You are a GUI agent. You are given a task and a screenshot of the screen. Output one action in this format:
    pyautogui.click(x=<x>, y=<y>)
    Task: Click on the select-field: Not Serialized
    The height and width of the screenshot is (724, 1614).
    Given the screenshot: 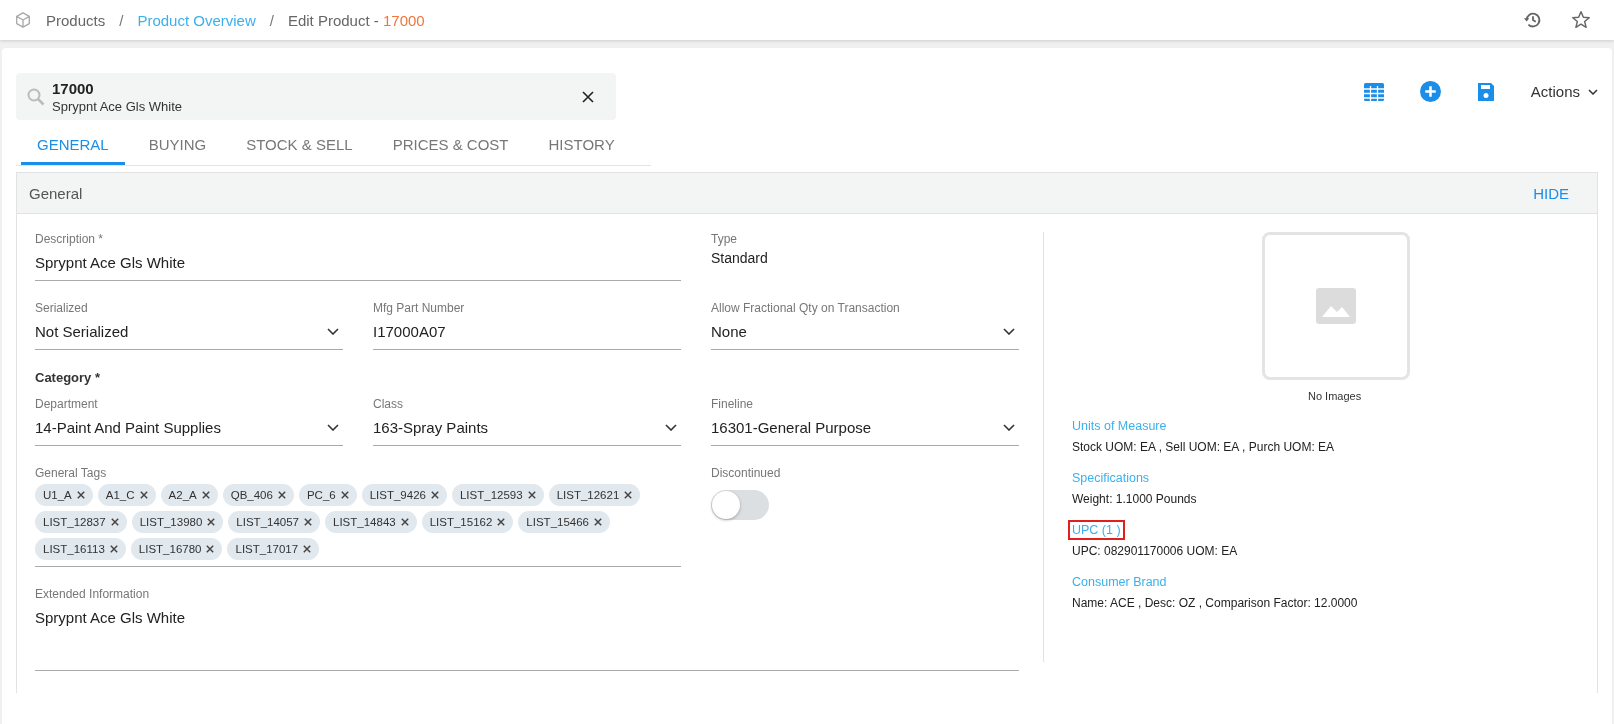 What is the action you would take?
    pyautogui.click(x=189, y=334)
    